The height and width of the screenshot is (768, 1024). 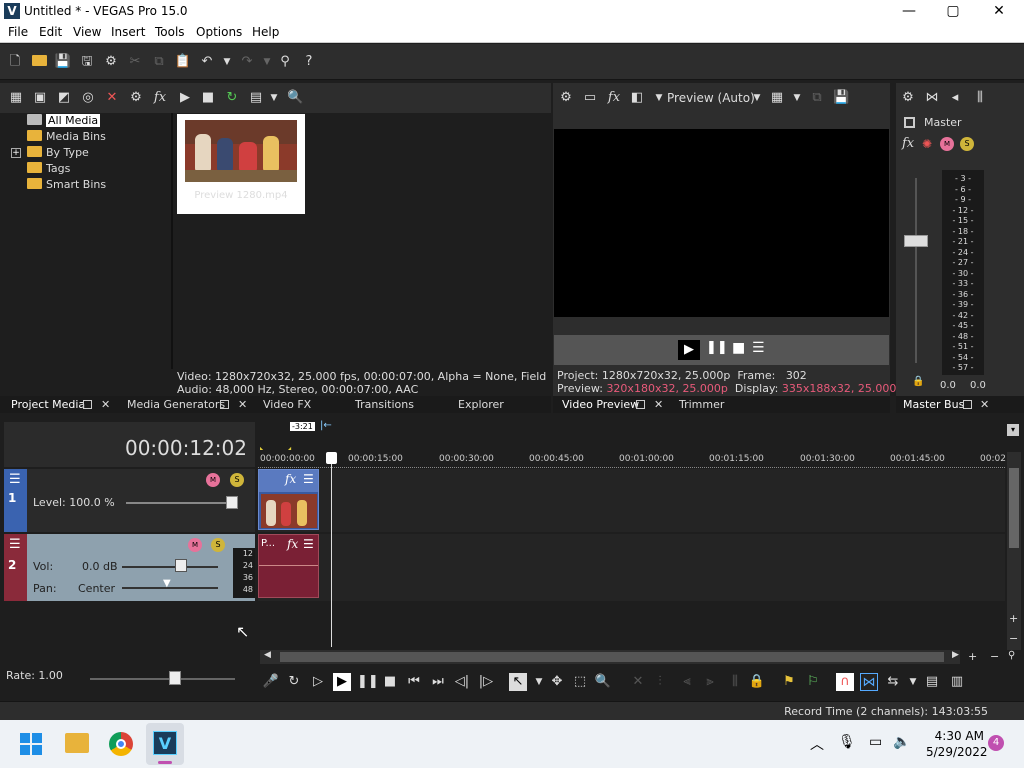 I want to click on preview-fx-icon: fx, so click(x=614, y=98).